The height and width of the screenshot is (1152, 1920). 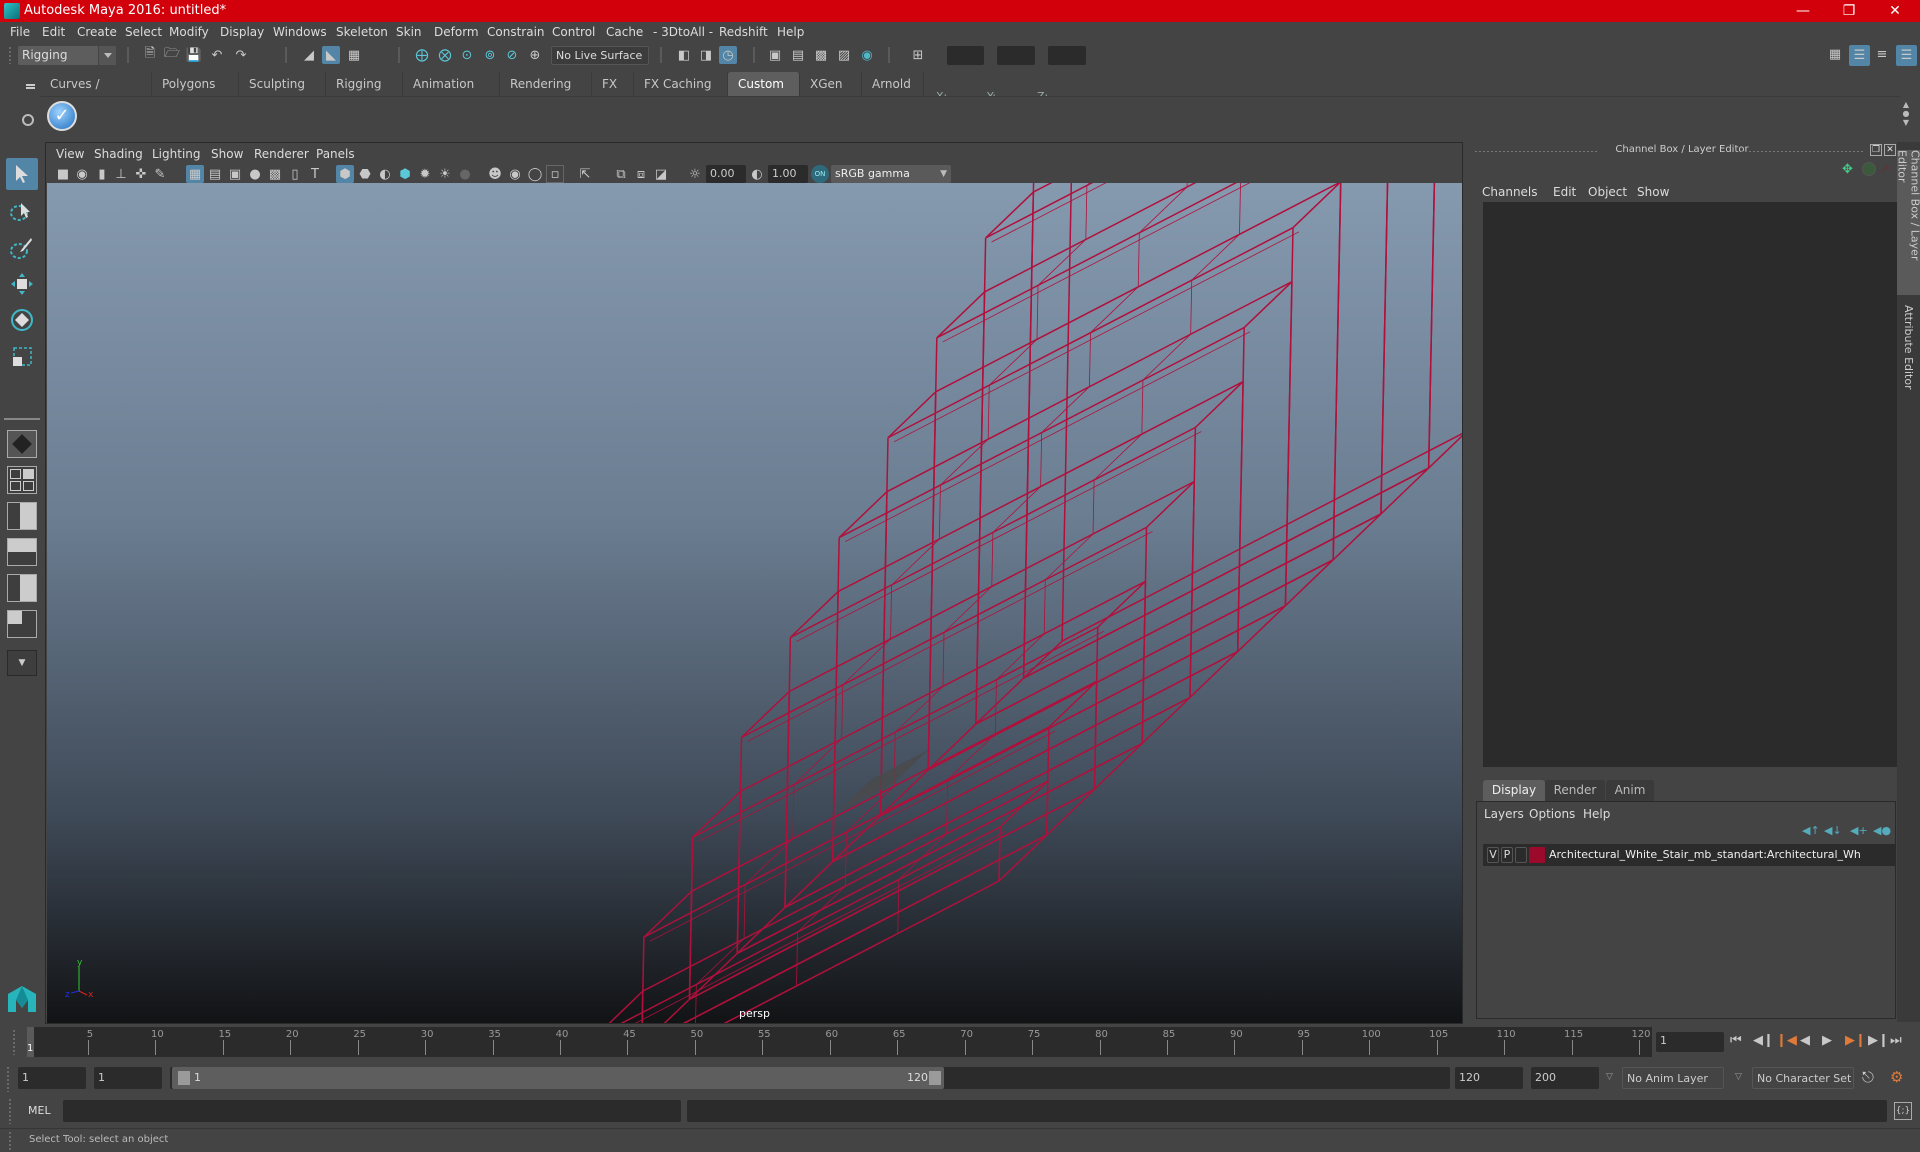 What do you see at coordinates (445, 55) in the screenshot?
I see `snap-curve-icon: ⨂` at bounding box center [445, 55].